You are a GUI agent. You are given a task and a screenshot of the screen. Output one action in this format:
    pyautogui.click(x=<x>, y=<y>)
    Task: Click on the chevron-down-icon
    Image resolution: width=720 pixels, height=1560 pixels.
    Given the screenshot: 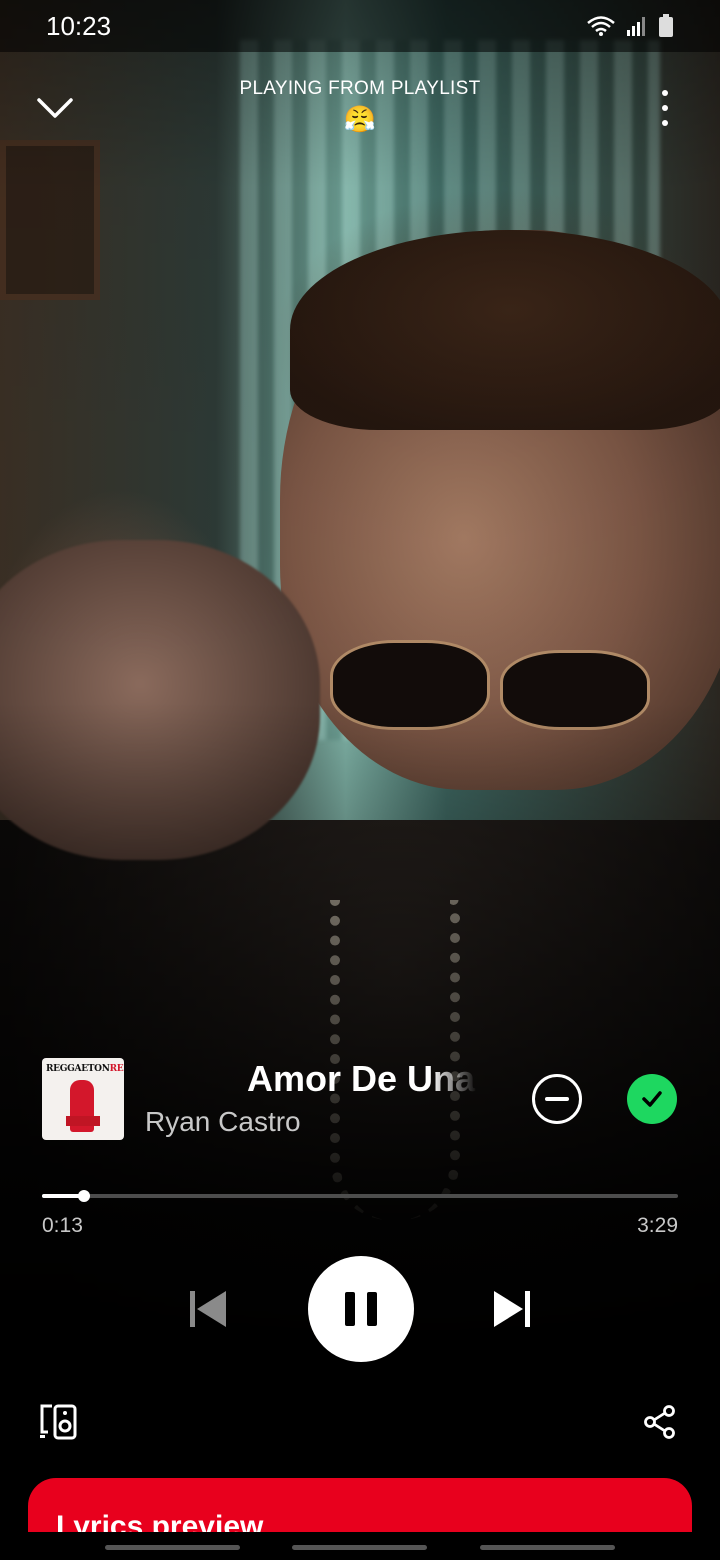 What is the action you would take?
    pyautogui.click(x=55, y=108)
    